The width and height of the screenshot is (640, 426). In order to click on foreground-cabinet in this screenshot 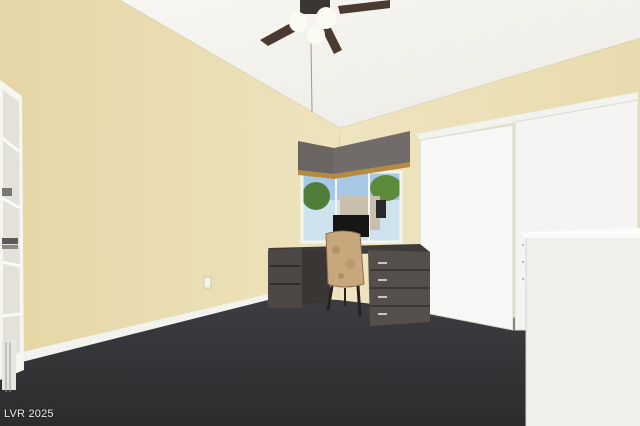, I will do `click(580, 327)`.